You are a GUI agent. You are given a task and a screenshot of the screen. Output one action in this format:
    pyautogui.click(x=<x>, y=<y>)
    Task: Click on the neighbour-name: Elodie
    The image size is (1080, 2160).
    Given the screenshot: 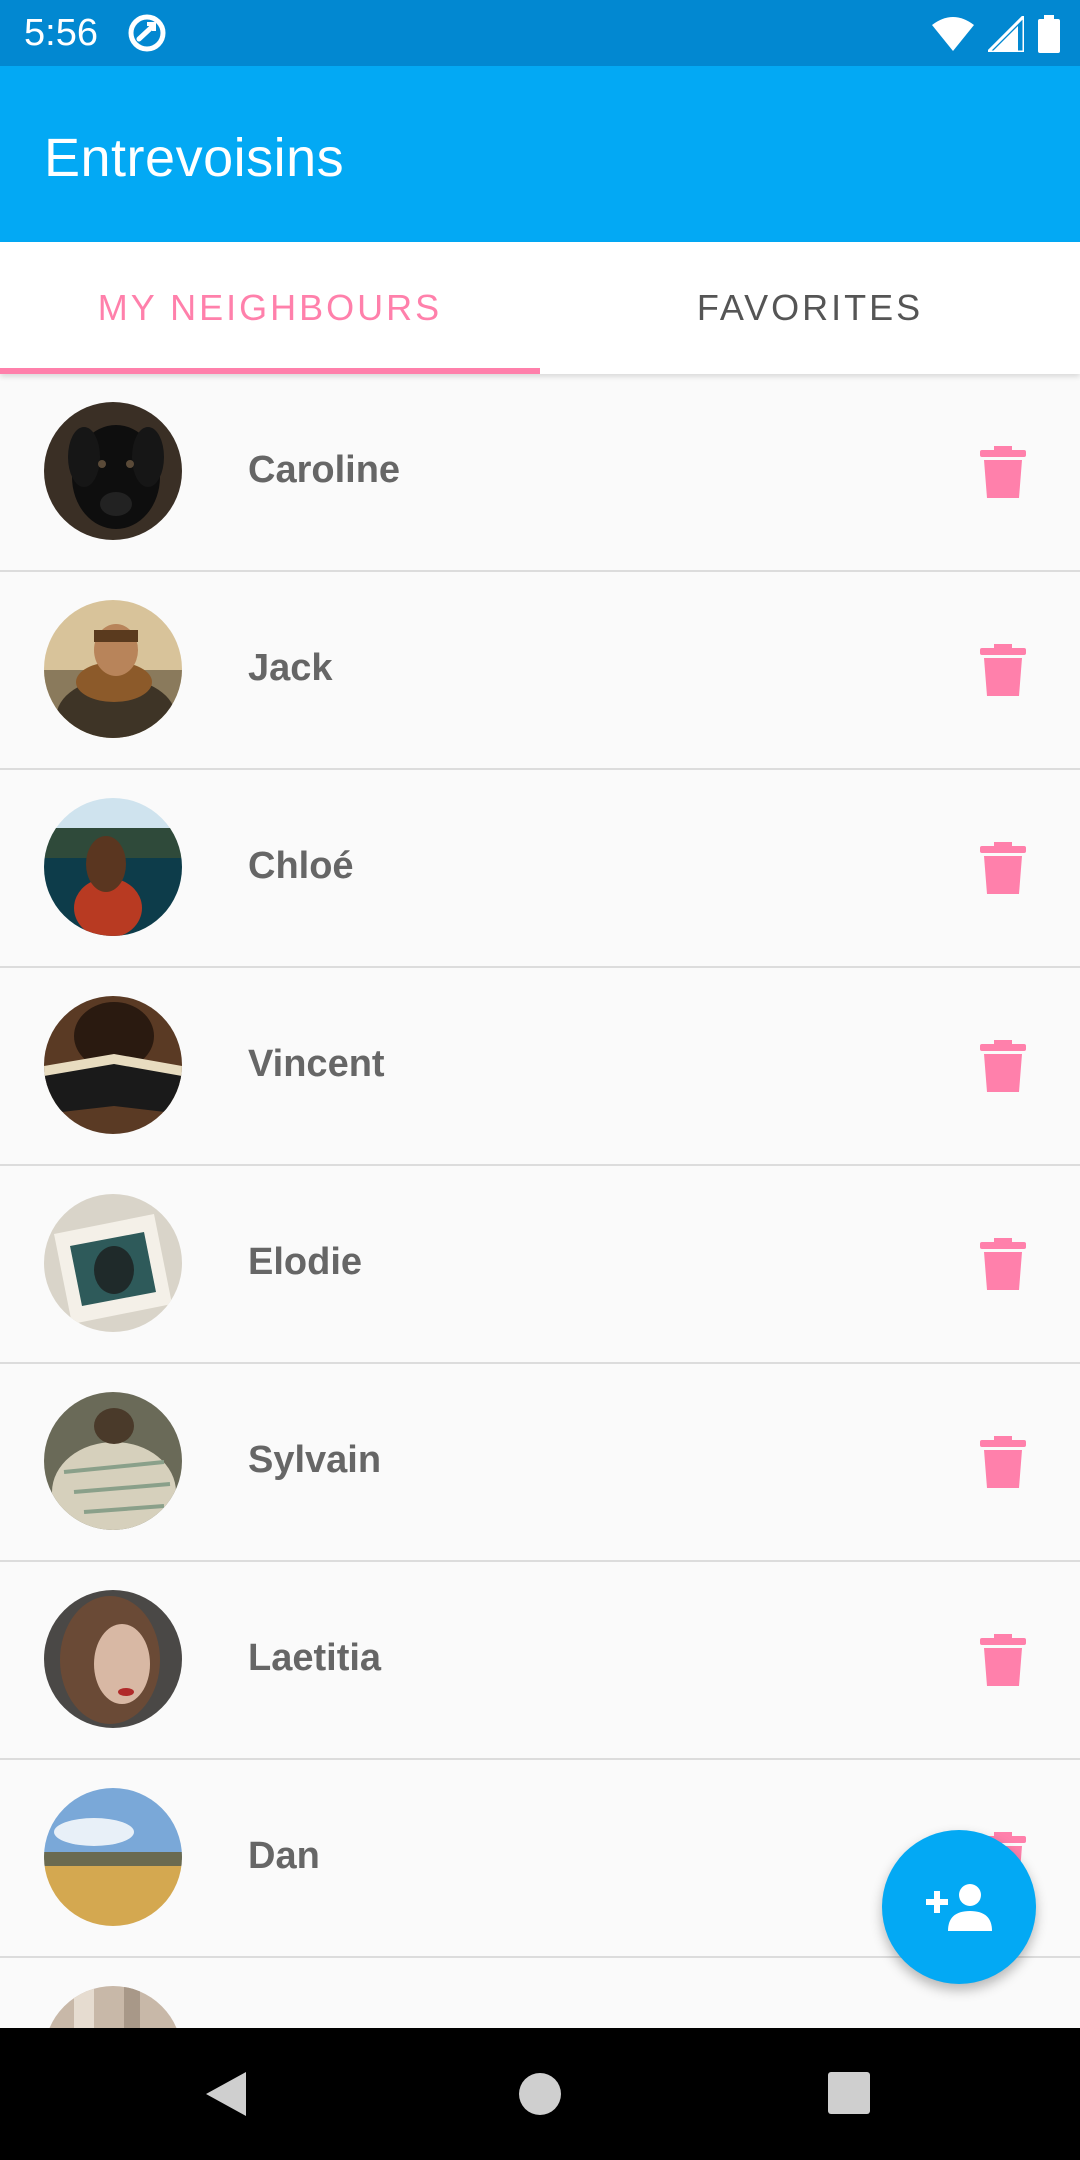 What is the action you would take?
    pyautogui.click(x=305, y=1262)
    